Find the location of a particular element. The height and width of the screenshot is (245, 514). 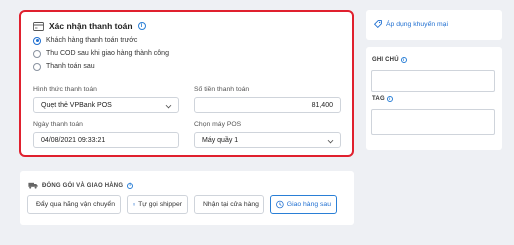

ship-option-store-pickup: Nhận tại cửa hàng is located at coordinates (229, 204).